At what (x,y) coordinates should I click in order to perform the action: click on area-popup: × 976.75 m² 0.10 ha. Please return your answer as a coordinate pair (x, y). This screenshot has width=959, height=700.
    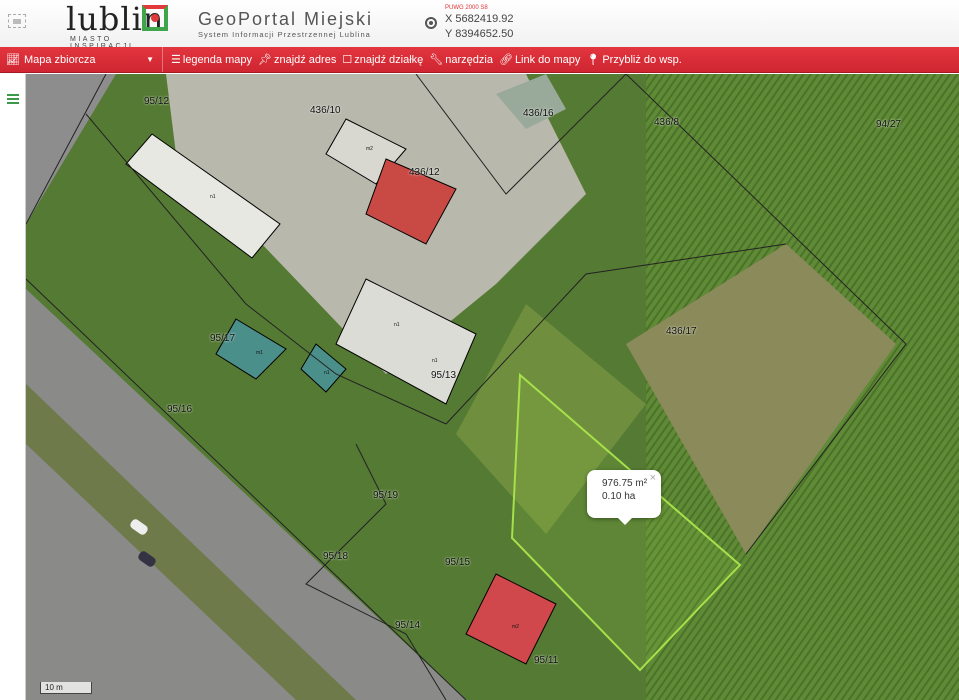
    Looking at the image, I should click on (624, 497).